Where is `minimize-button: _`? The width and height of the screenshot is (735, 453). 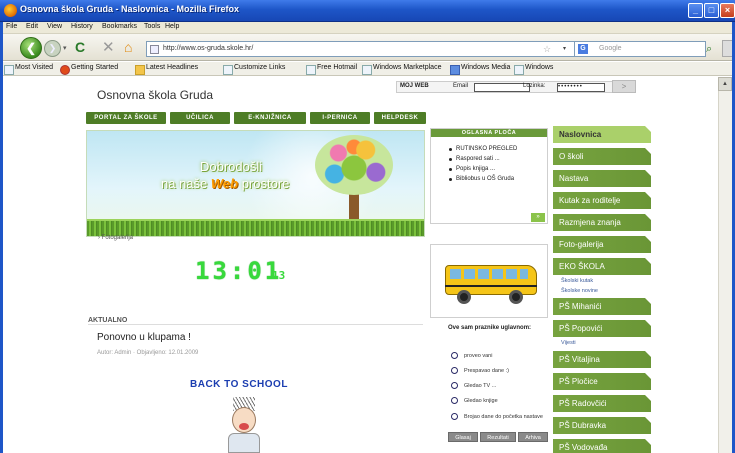
minimize-button: _ is located at coordinates (695, 10).